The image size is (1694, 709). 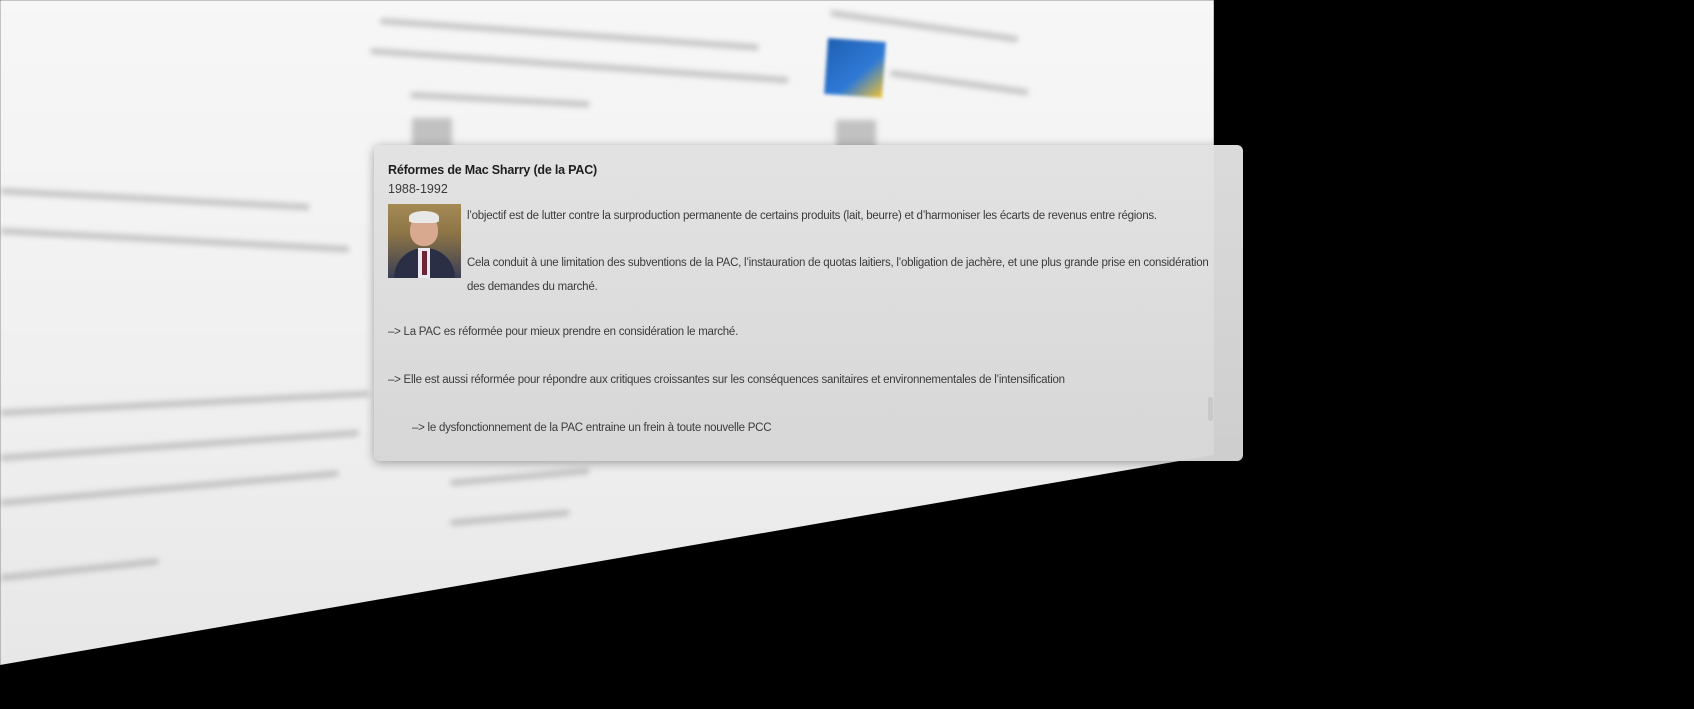 I want to click on popover-title: Réformes de Mac Sharry (de la PAC), so click(x=493, y=170).